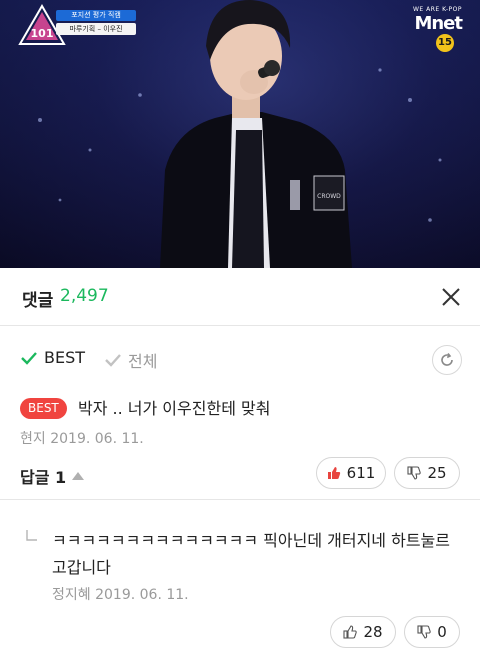 The width and height of the screenshot is (480, 658). What do you see at coordinates (174, 408) in the screenshot?
I see `comment-text: 박자 .. 너가 이우진한테 맞춰` at bounding box center [174, 408].